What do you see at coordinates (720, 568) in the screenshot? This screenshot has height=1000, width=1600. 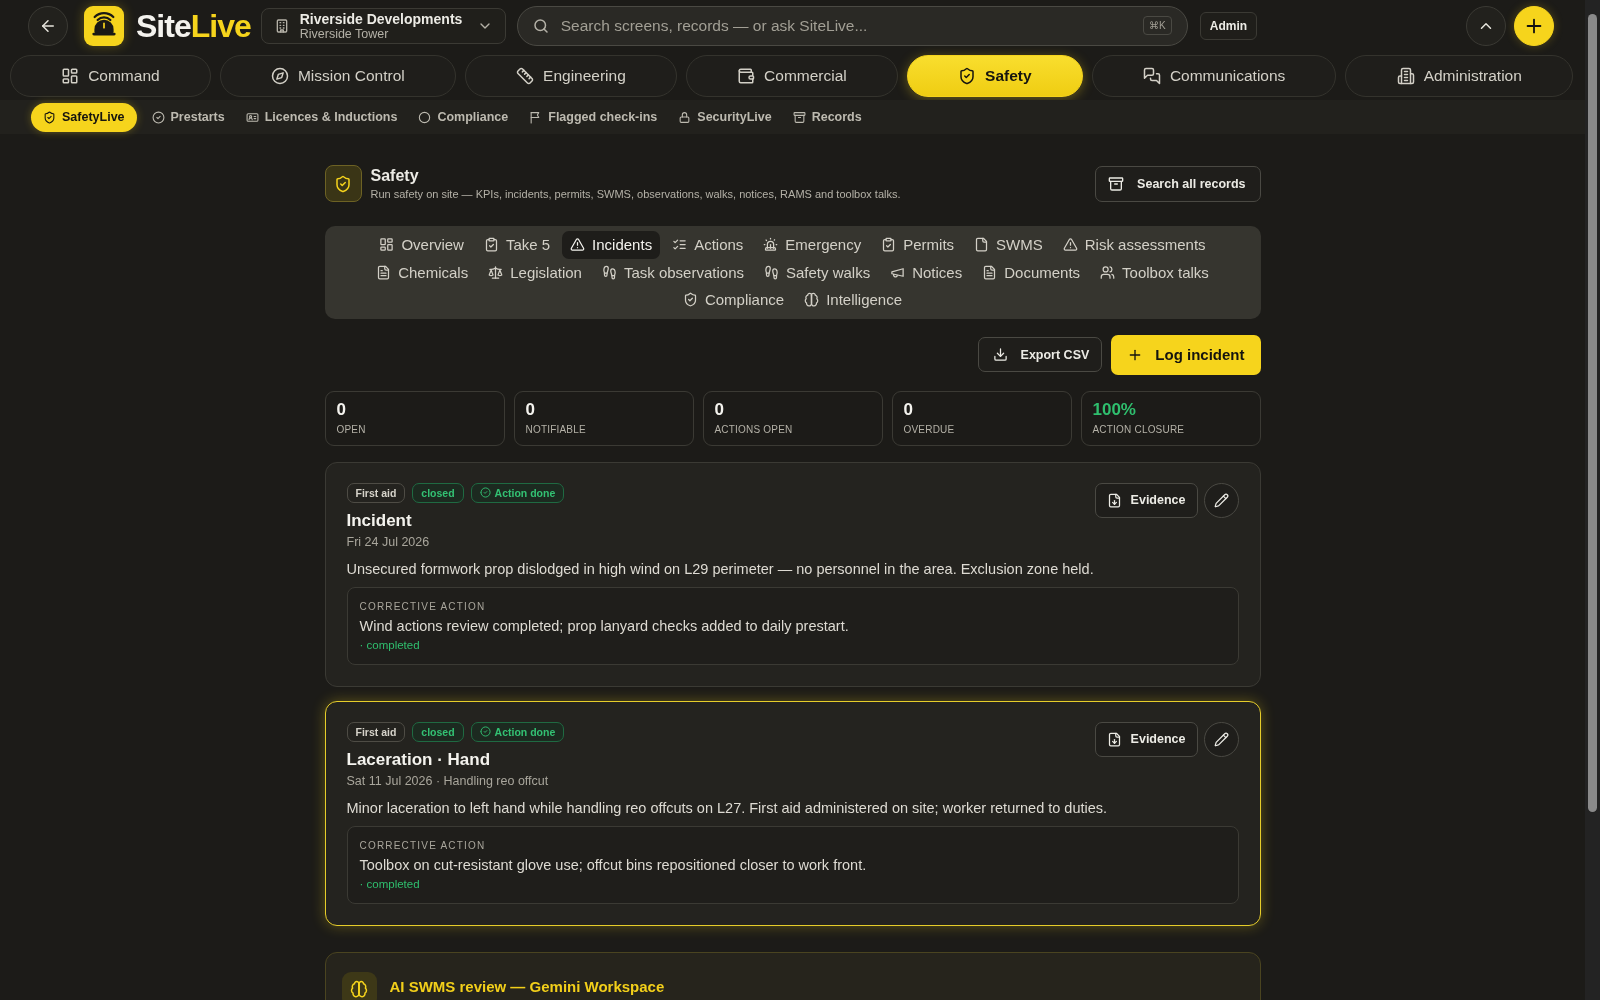 I see `incident-description: Unsecured formwork prop dislodged in high wind on L29 perimeter — no personnel in the area. Exclusion zone held.` at bounding box center [720, 568].